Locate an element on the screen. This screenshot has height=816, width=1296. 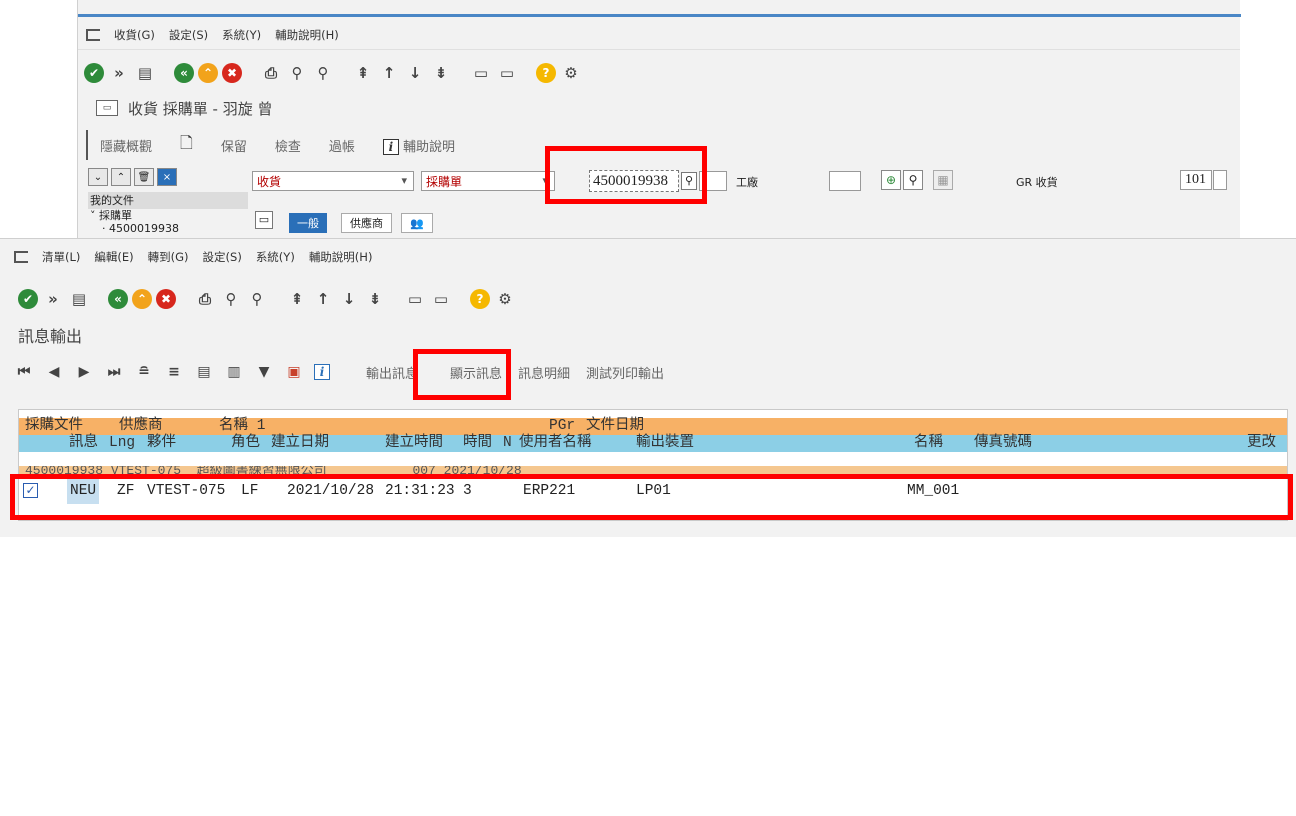
tree-leaf: · 4500019938 is located at coordinates (168, 228).